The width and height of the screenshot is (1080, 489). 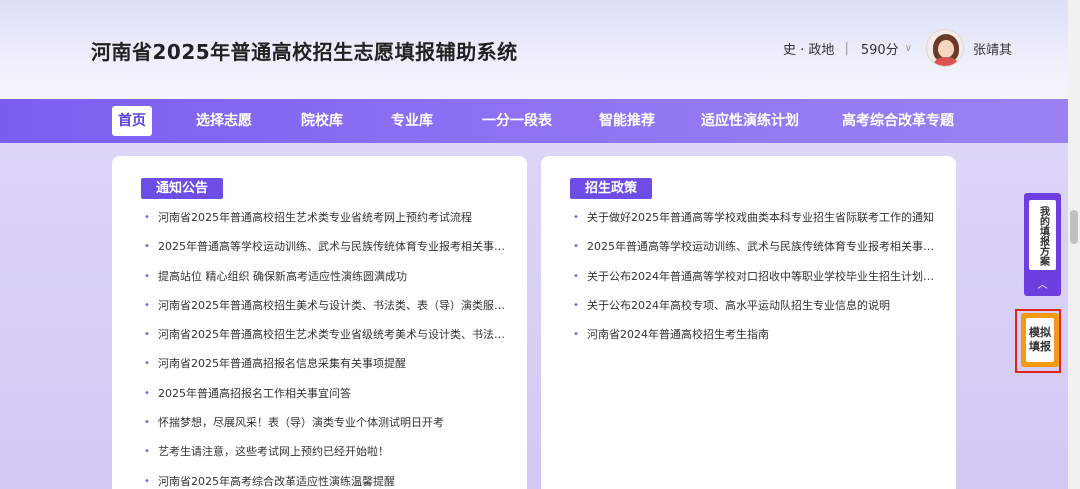 What do you see at coordinates (412, 121) in the screenshot?
I see `nav-major-library: 专业库` at bounding box center [412, 121].